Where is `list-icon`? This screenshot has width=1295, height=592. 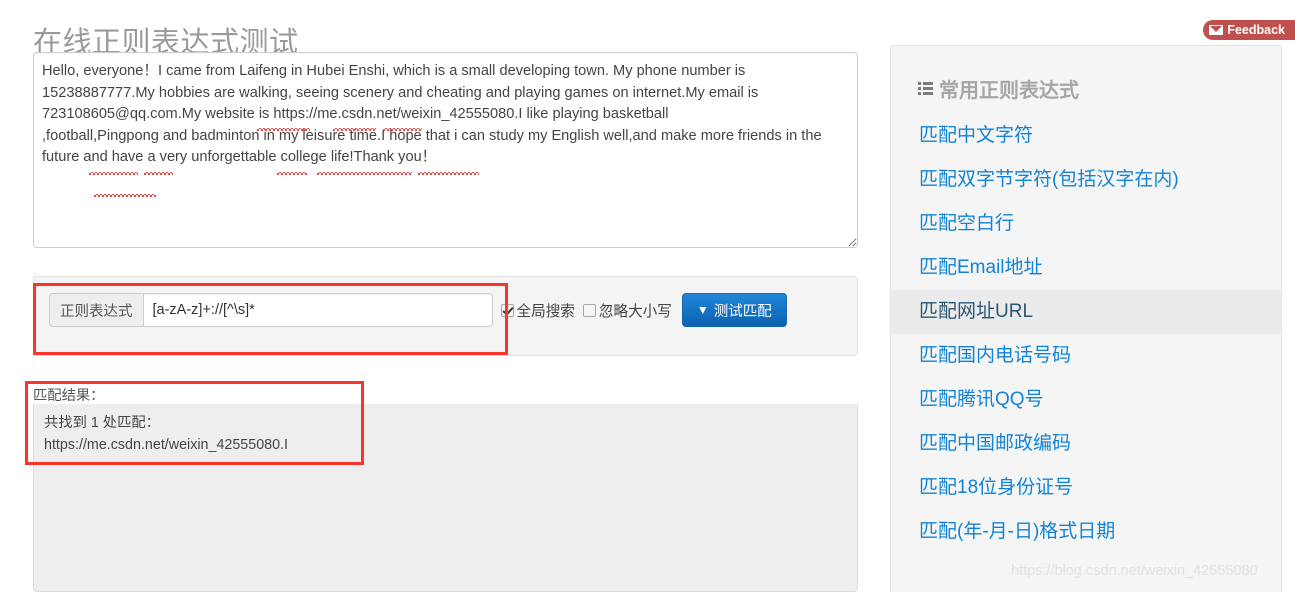
list-icon is located at coordinates (925, 88).